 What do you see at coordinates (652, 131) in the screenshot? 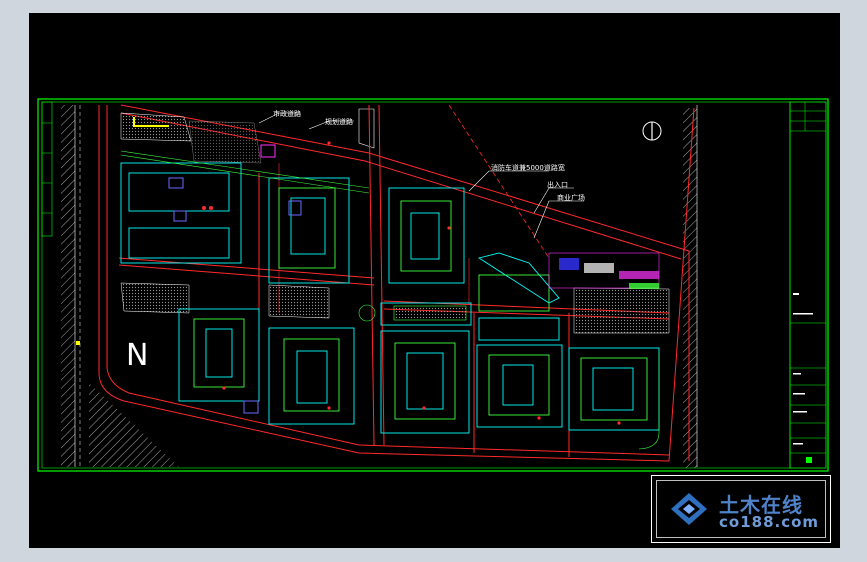
I see `compass-icon` at bounding box center [652, 131].